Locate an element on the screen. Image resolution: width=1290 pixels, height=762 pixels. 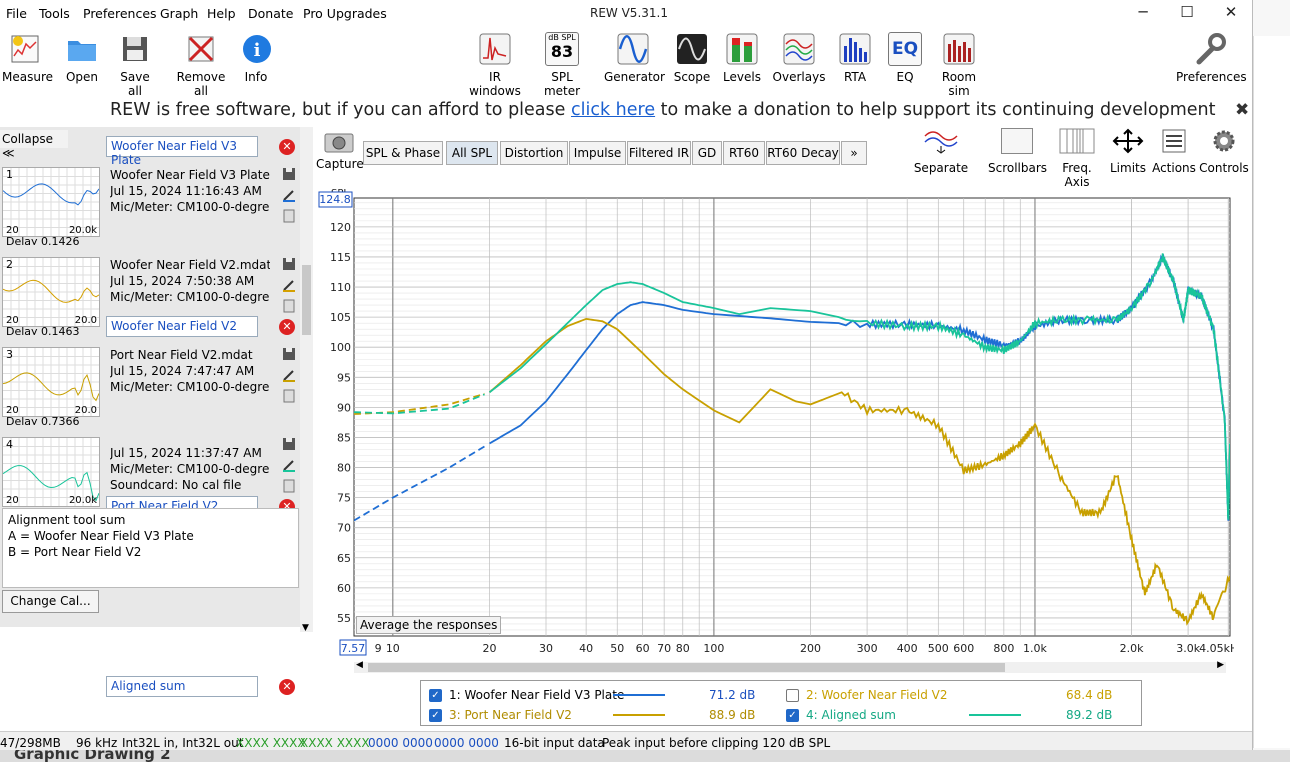
x-tick-label: 60 is located at coordinates (643, 648).